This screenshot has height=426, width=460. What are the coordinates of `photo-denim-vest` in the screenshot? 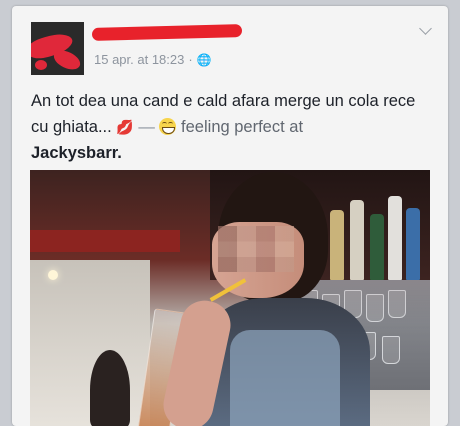 It's located at (285, 378).